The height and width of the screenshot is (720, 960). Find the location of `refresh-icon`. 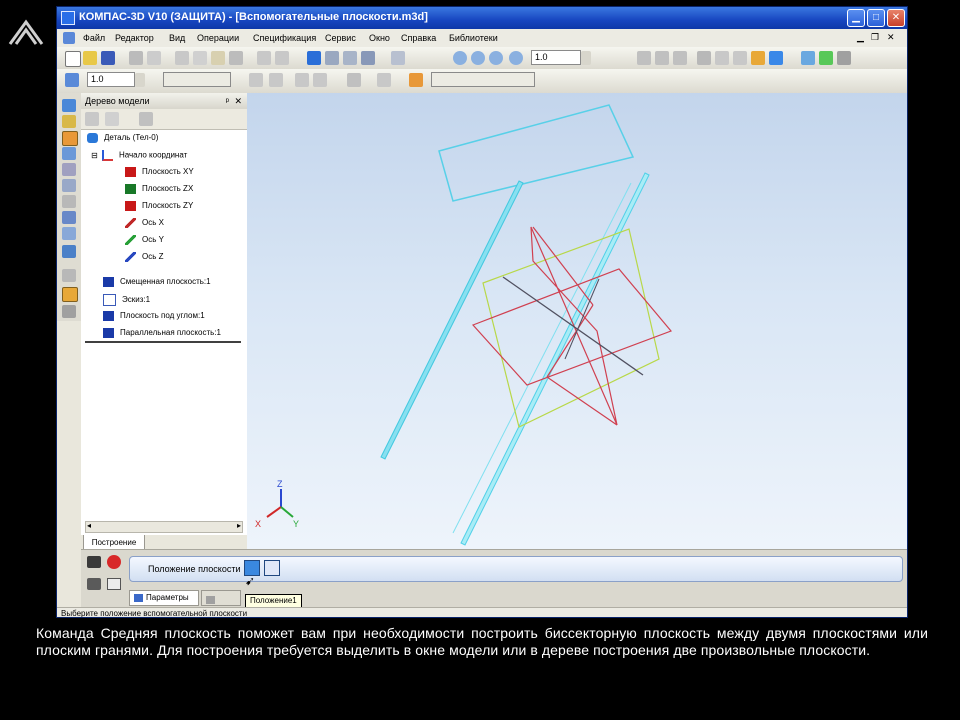

refresh-icon is located at coordinates (680, 58).